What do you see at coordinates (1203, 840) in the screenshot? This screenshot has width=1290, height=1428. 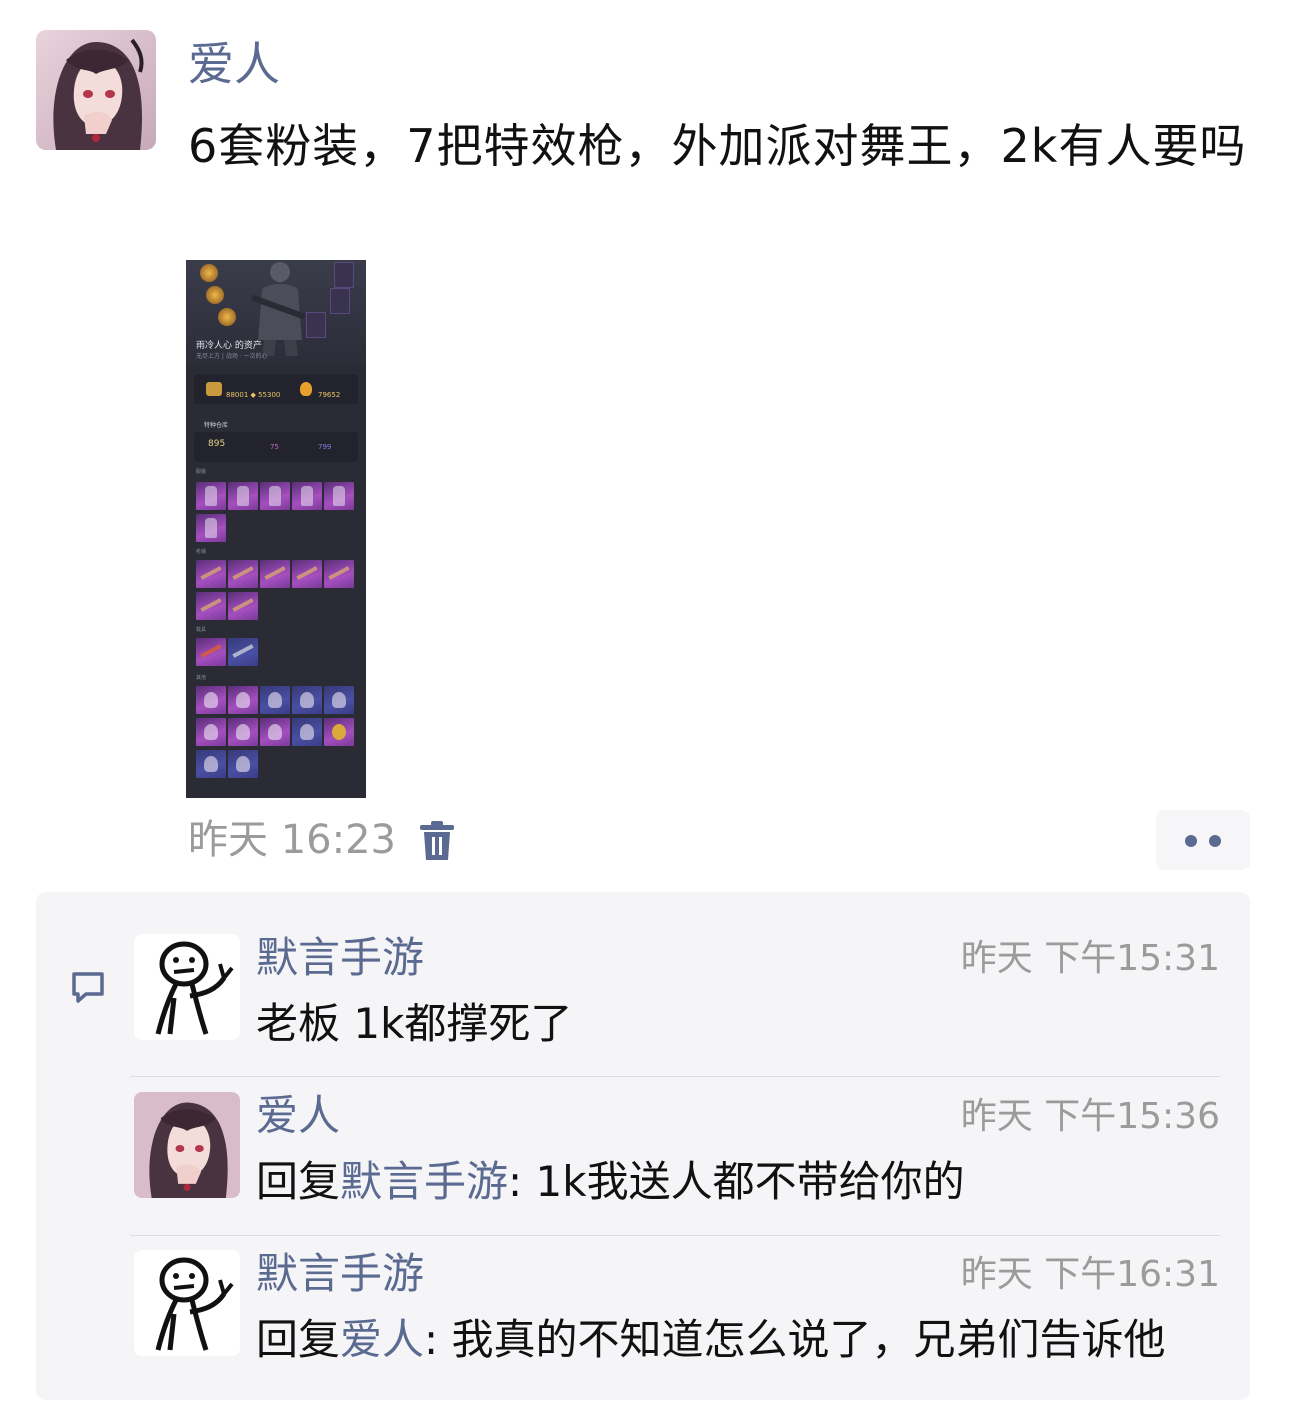 I see `more-button` at bounding box center [1203, 840].